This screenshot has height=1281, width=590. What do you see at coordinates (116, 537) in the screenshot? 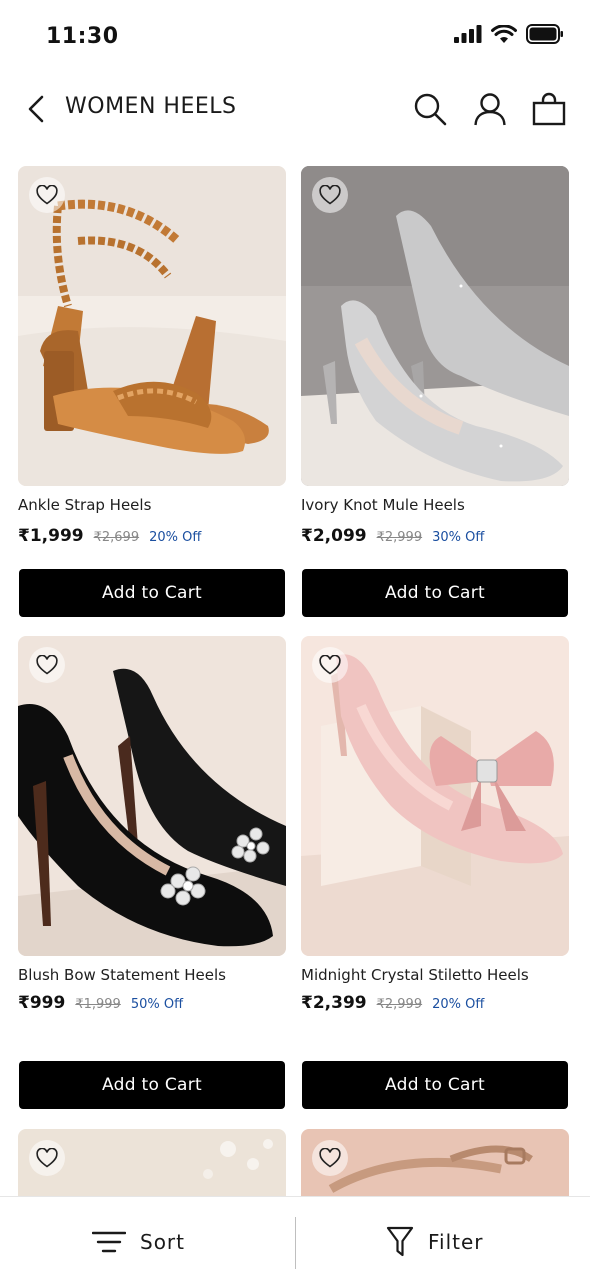
I see `original-price: ₹2,699` at bounding box center [116, 537].